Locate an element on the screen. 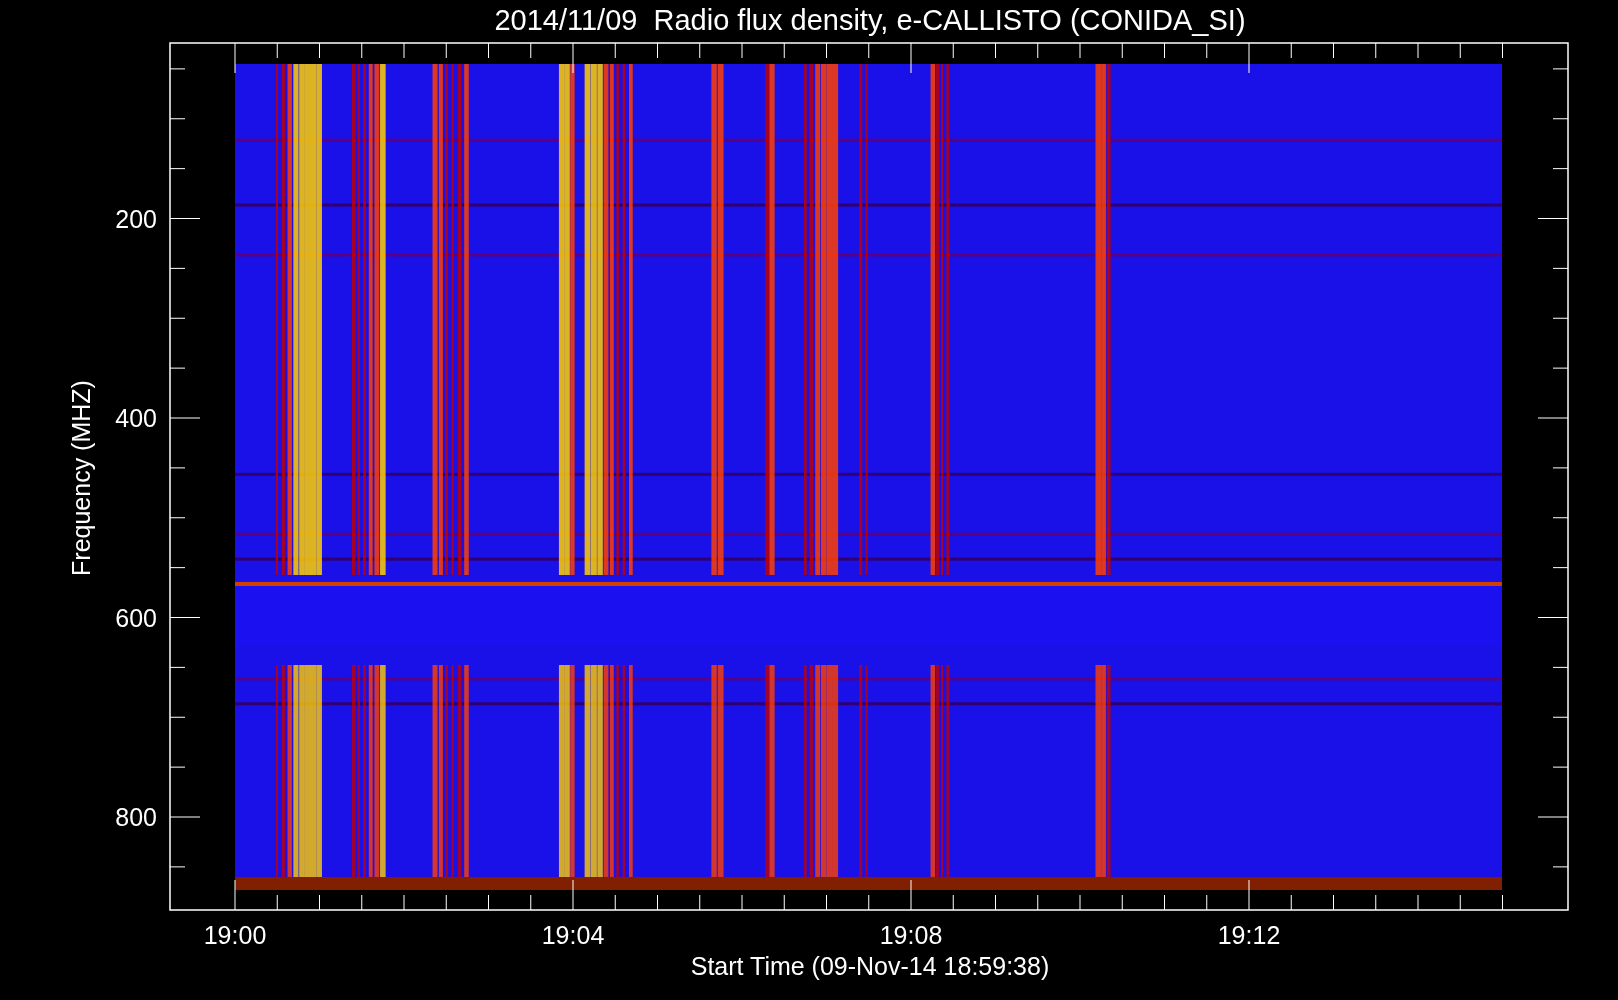  x-tick-label: 19:00 is located at coordinates (235, 935).